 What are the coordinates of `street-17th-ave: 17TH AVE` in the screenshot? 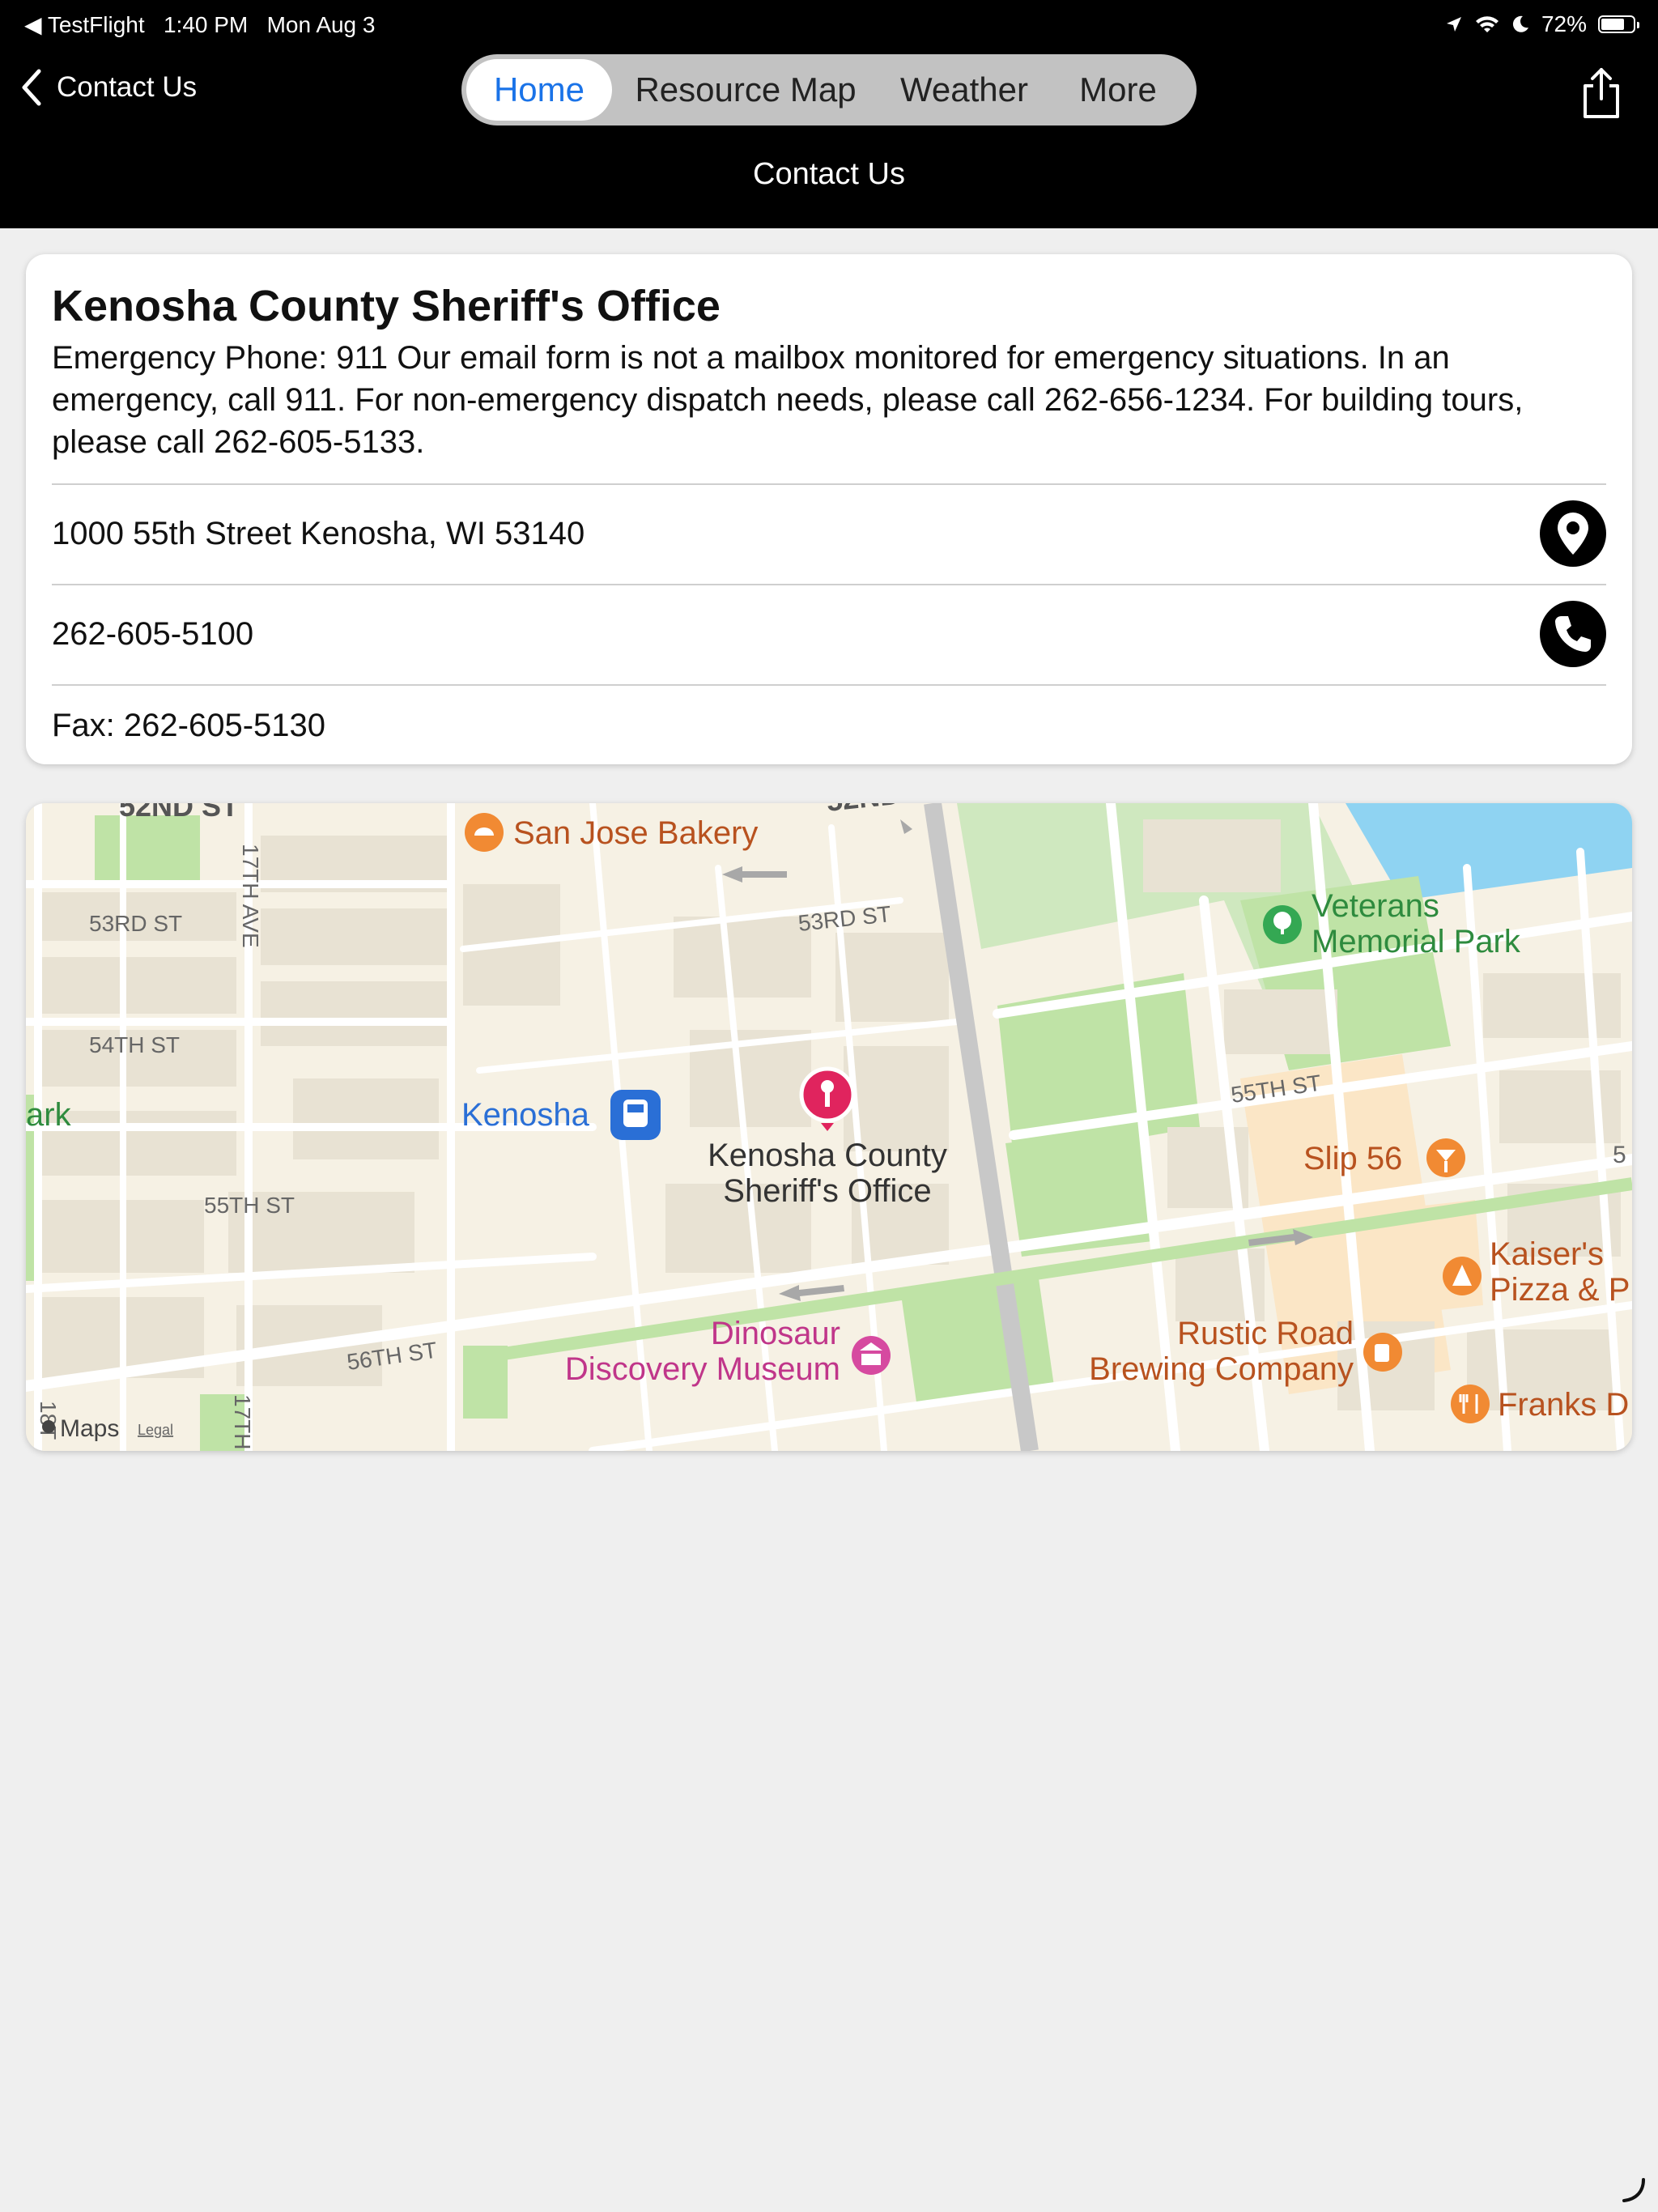 It's located at (250, 896).